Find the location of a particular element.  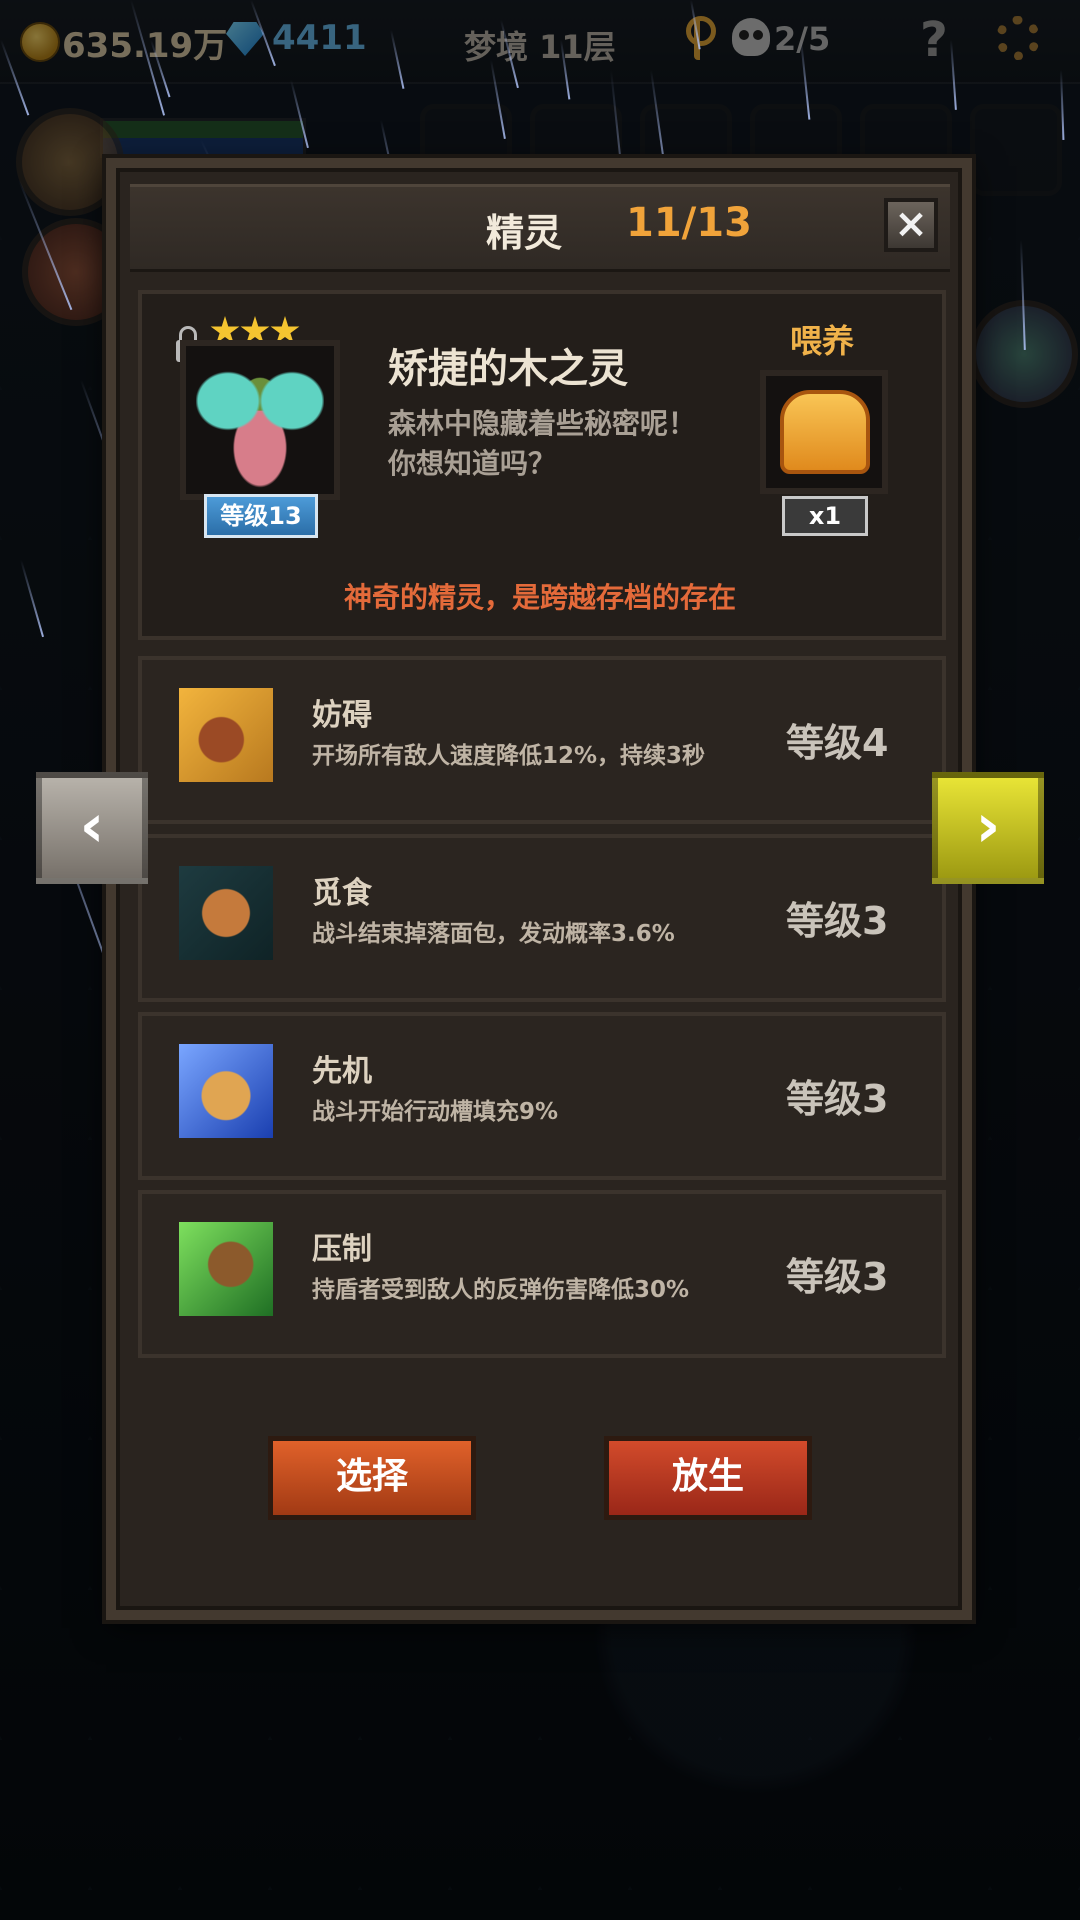

previous-spirit-button: ‹ is located at coordinates (92, 828).